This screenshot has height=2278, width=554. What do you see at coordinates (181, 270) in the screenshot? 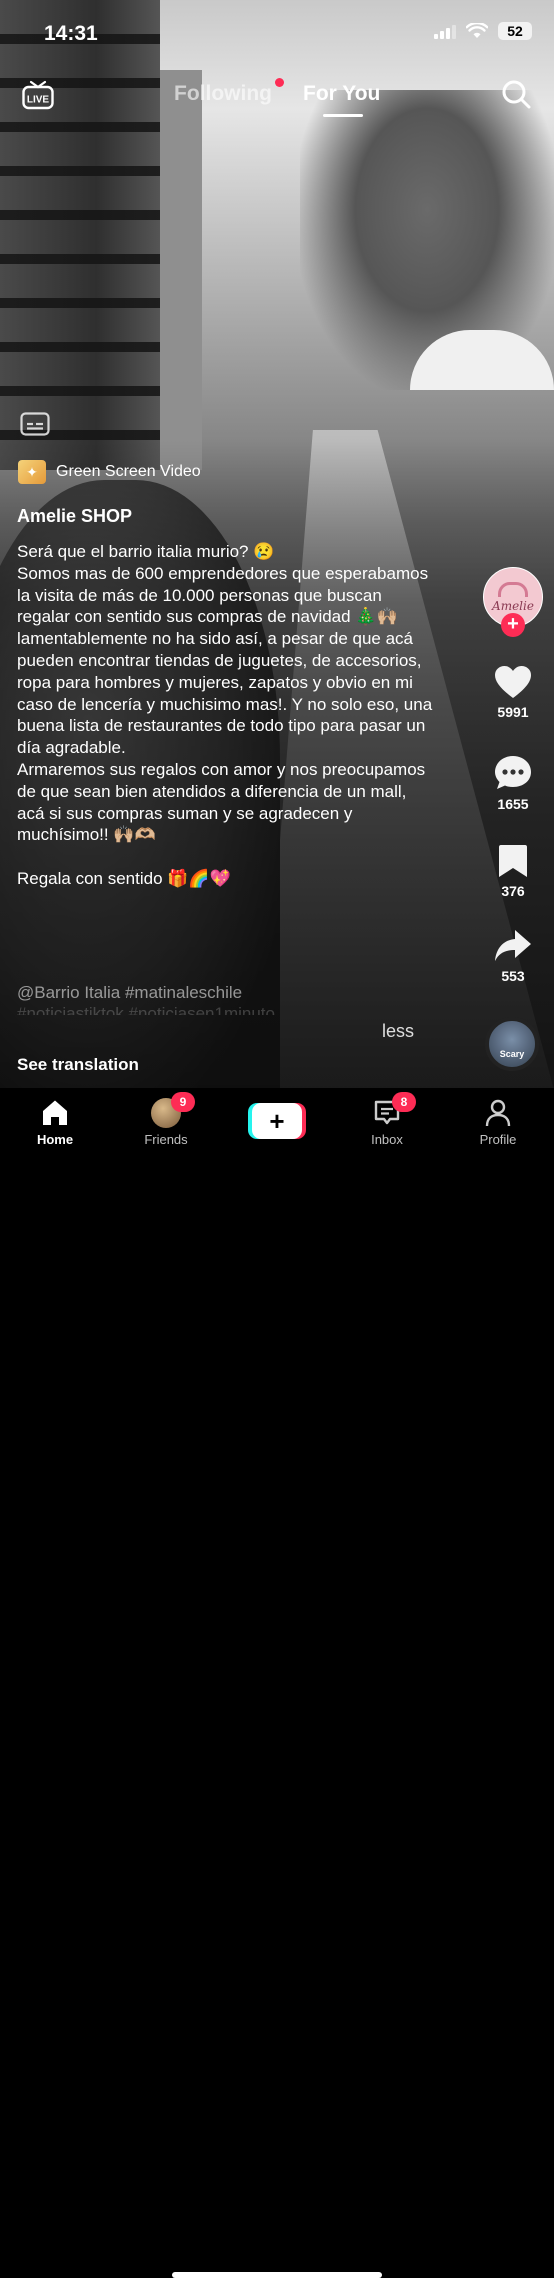
I see `video-pillar` at bounding box center [181, 270].